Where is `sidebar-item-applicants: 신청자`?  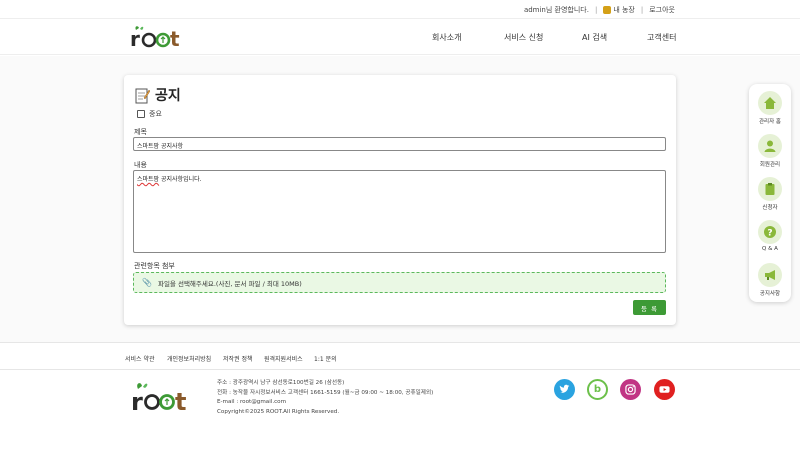 sidebar-item-applicants: 신청자 is located at coordinates (770, 194).